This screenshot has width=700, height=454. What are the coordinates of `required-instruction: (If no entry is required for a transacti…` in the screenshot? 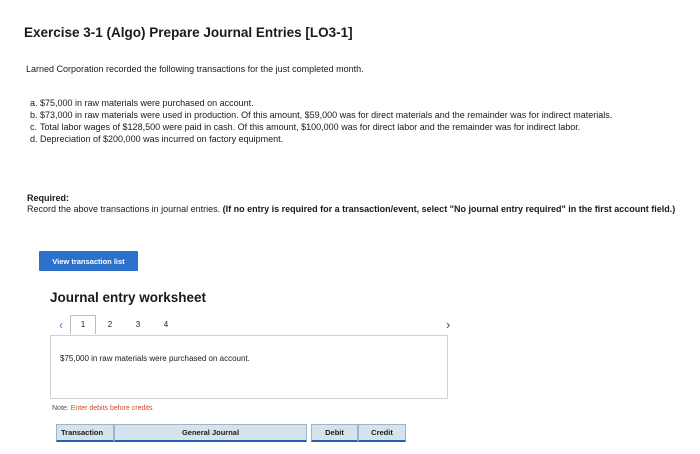 It's located at (449, 209).